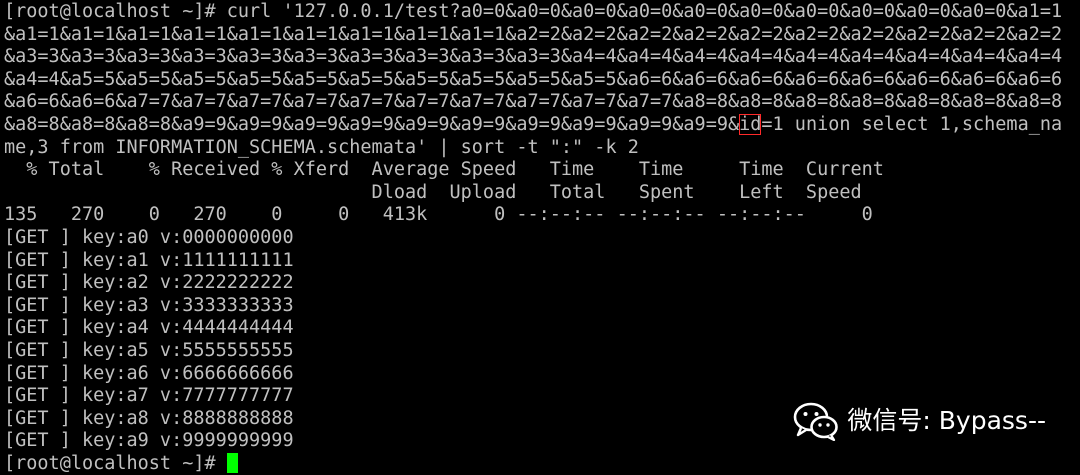 The height and width of the screenshot is (475, 1080). I want to click on terminal-line: [GET ] key:a6 v:6666666666, so click(540, 374).